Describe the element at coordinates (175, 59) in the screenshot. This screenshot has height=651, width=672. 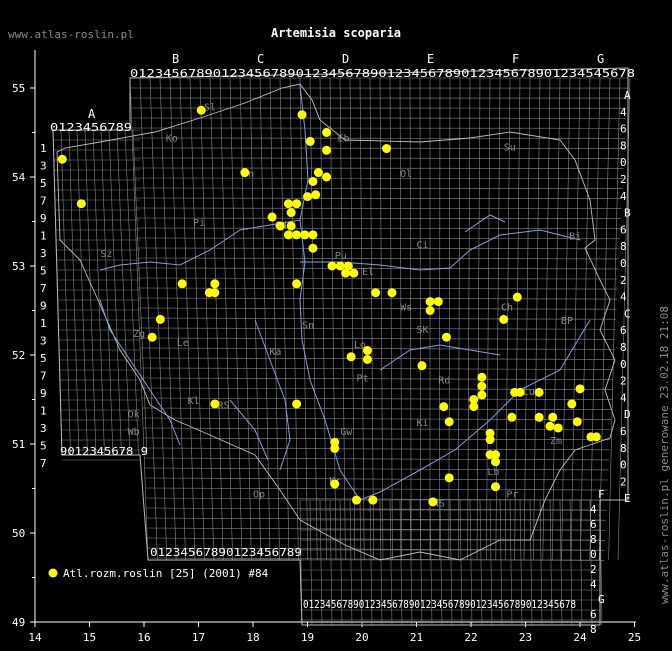
I see `grid-letter: B` at that location.